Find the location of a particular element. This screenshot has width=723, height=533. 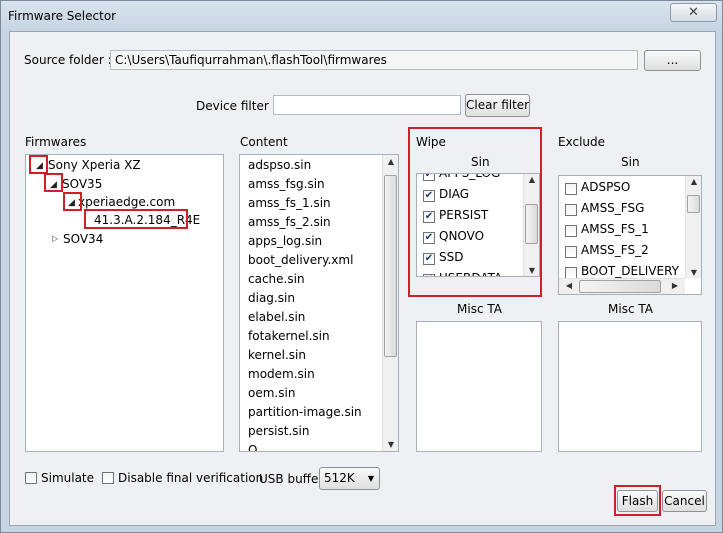

tree-node-sov35: SOV35 is located at coordinates (82, 184).